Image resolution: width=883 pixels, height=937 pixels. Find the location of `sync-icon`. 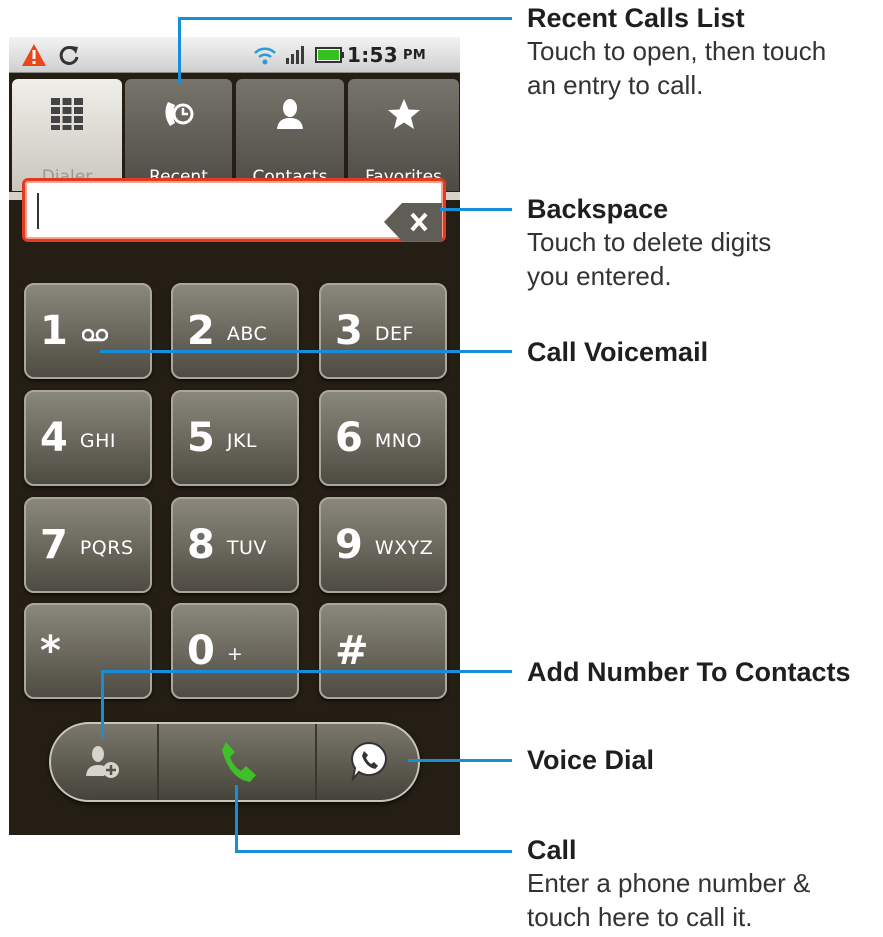

sync-icon is located at coordinates (69, 55).